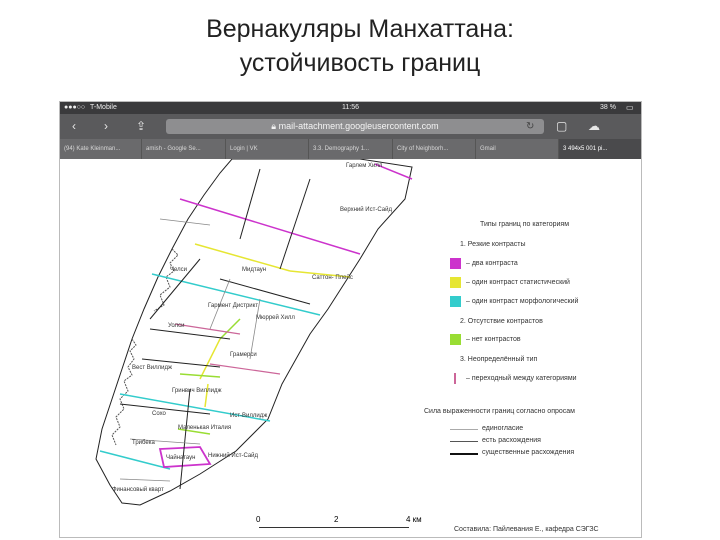 The height and width of the screenshot is (540, 720). I want to click on cloud-icon: ☁, so click(594, 126).